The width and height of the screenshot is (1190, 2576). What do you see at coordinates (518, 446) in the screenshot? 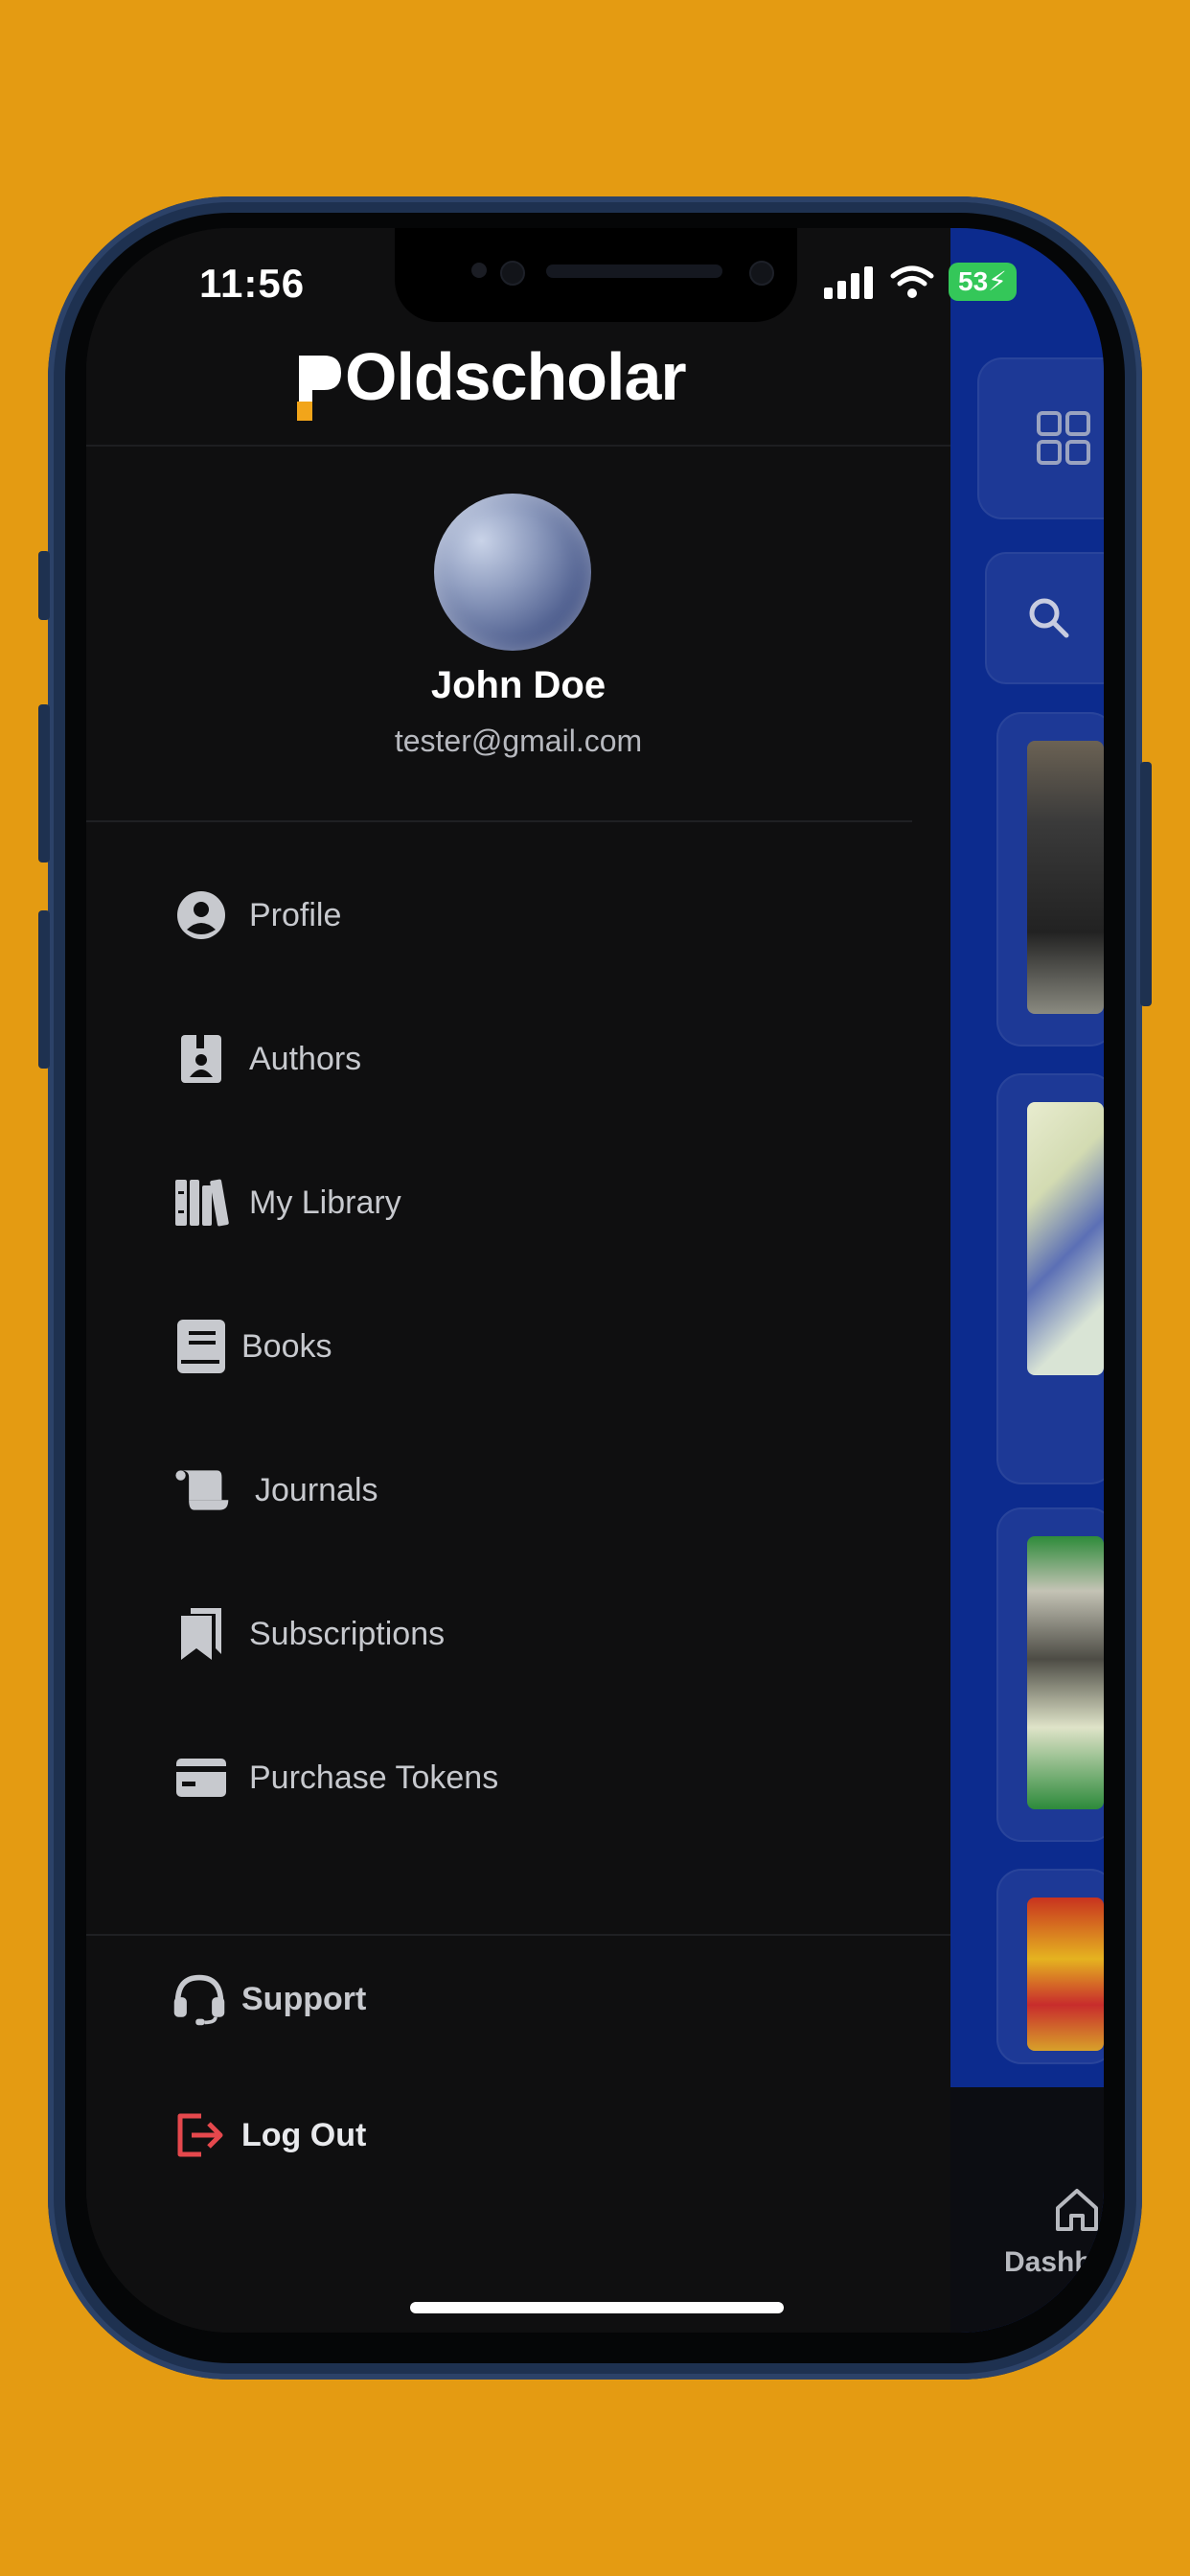
I see `header-divider` at bounding box center [518, 446].